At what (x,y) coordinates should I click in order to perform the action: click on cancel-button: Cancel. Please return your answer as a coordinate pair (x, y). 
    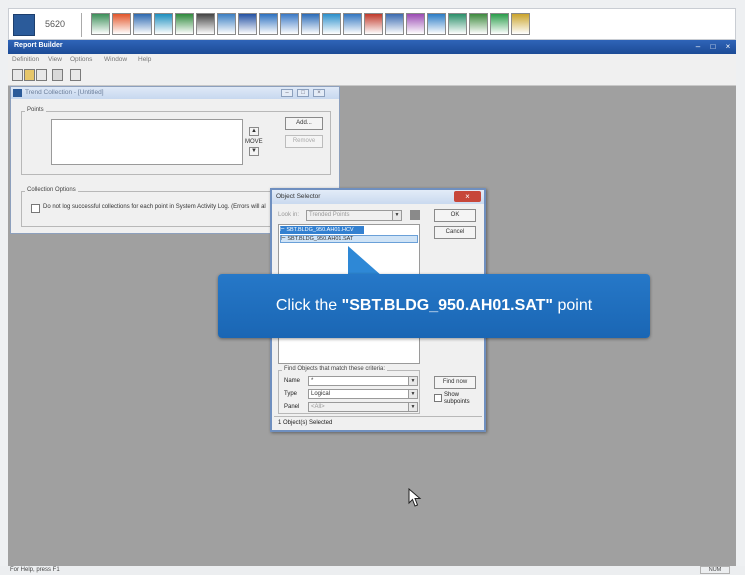
    Looking at the image, I should click on (455, 232).